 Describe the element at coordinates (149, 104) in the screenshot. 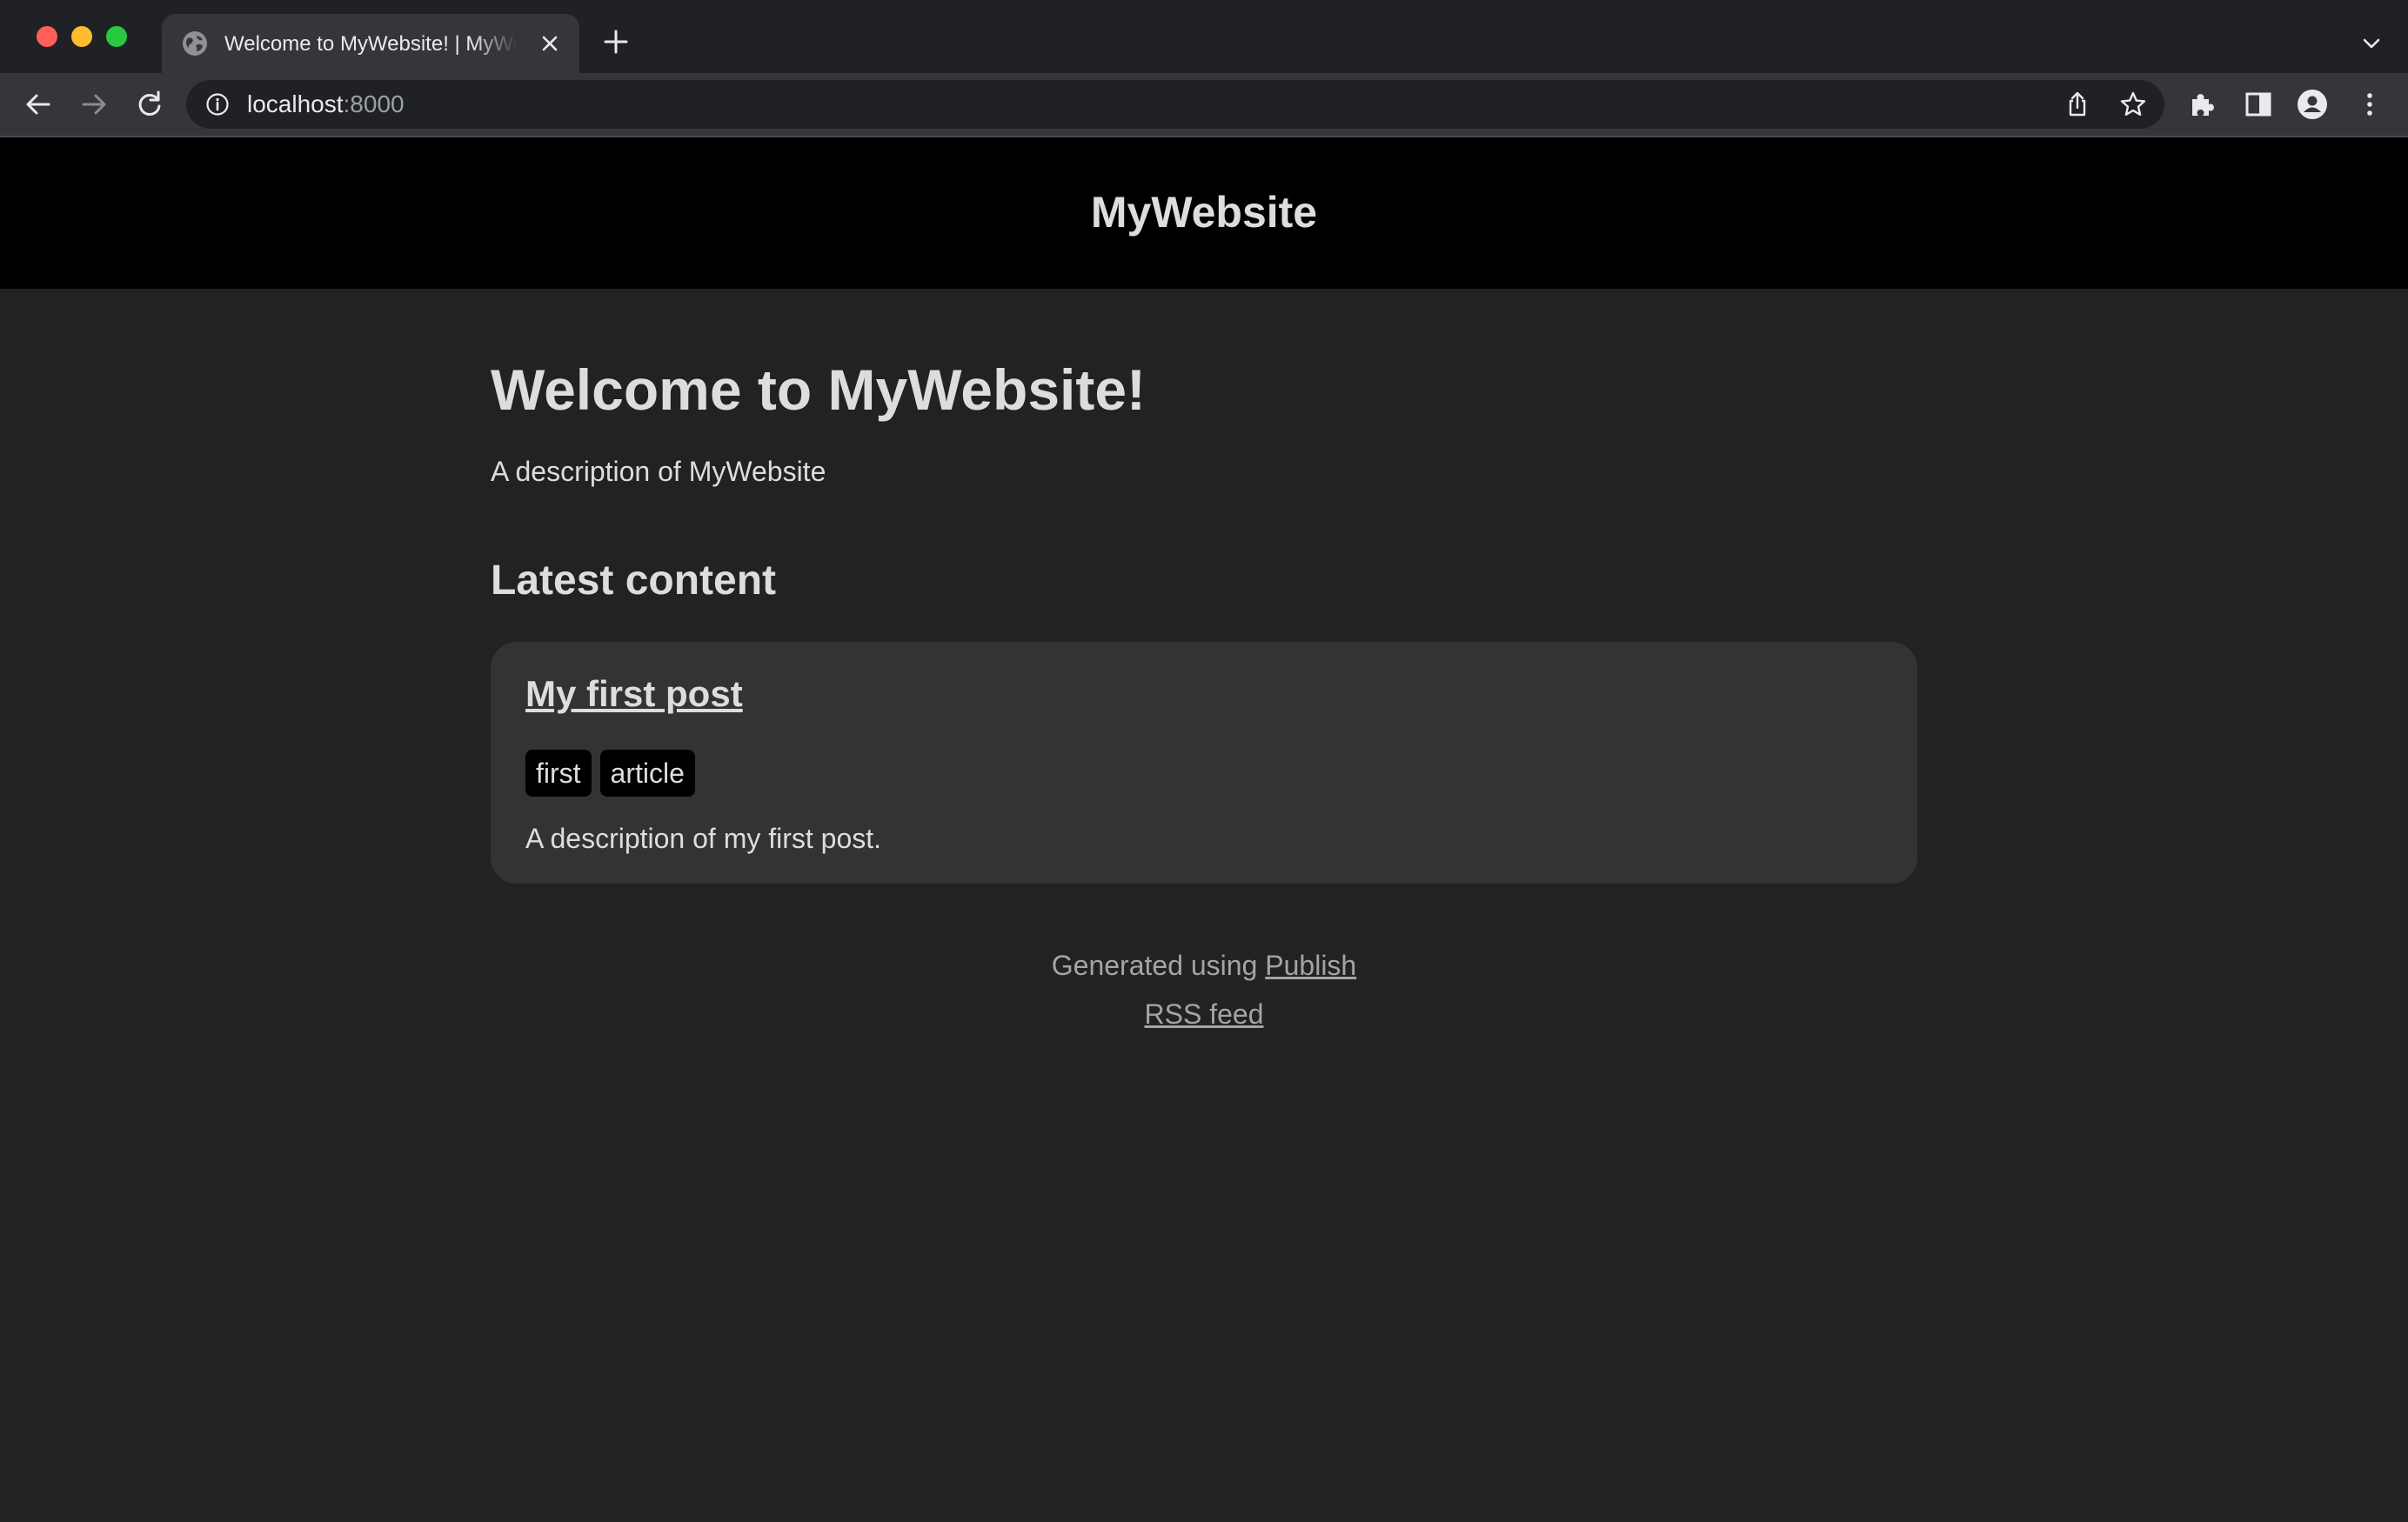

I see `reload-icon` at that location.